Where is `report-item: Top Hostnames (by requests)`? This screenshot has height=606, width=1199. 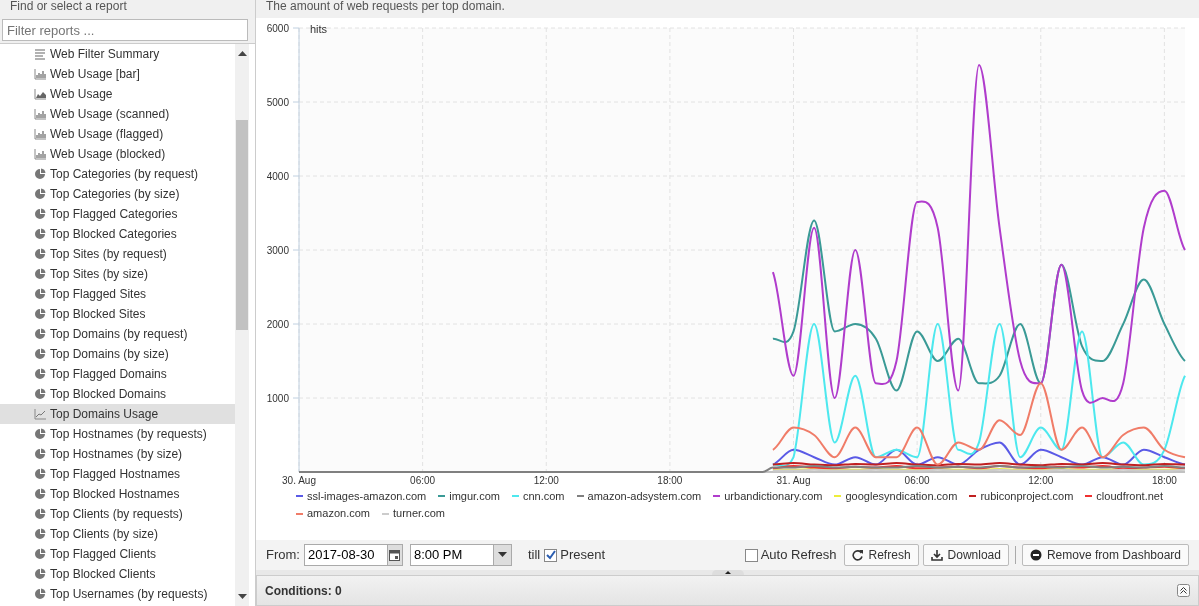
report-item: Top Hostnames (by requests) is located at coordinates (117, 434).